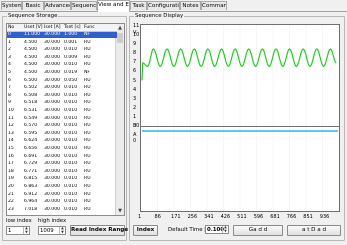 This screenshot has width=347, height=245. I want to click on table-row: 12 6.570 30.000 0.010 RU, so click(62, 126).